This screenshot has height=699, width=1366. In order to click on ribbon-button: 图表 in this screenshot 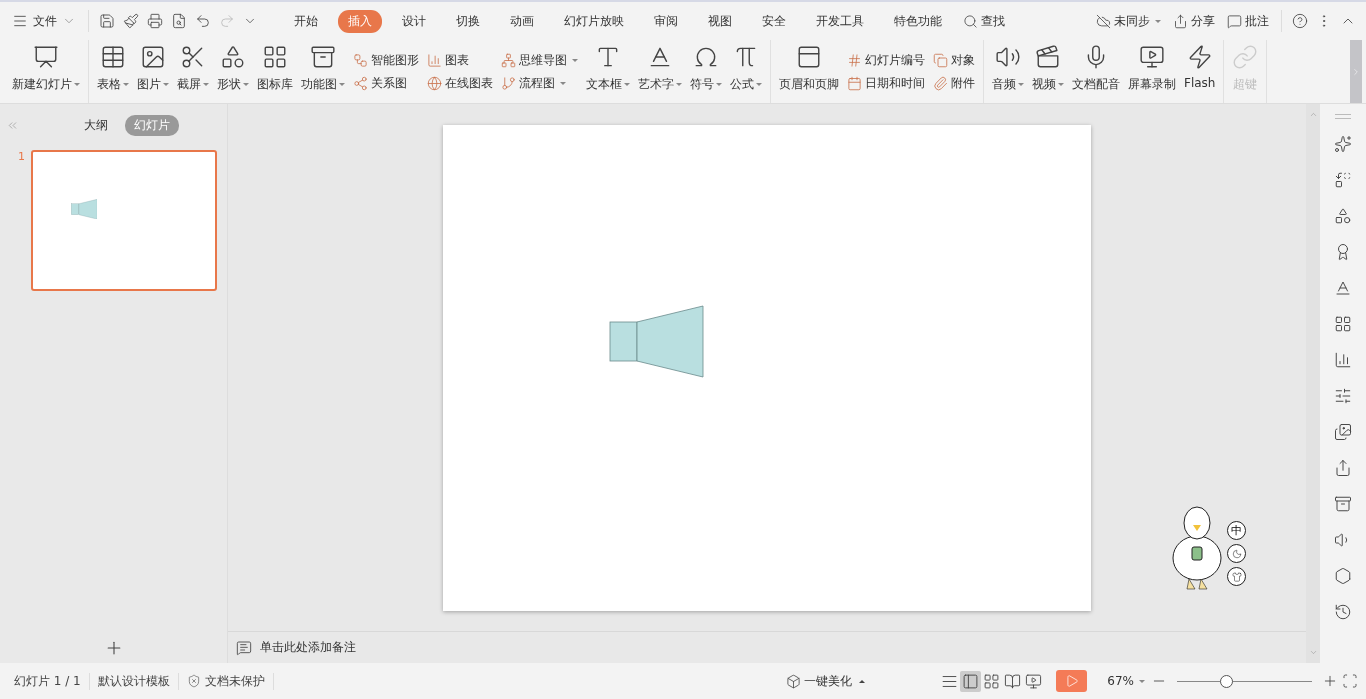, I will do `click(460, 60)`.